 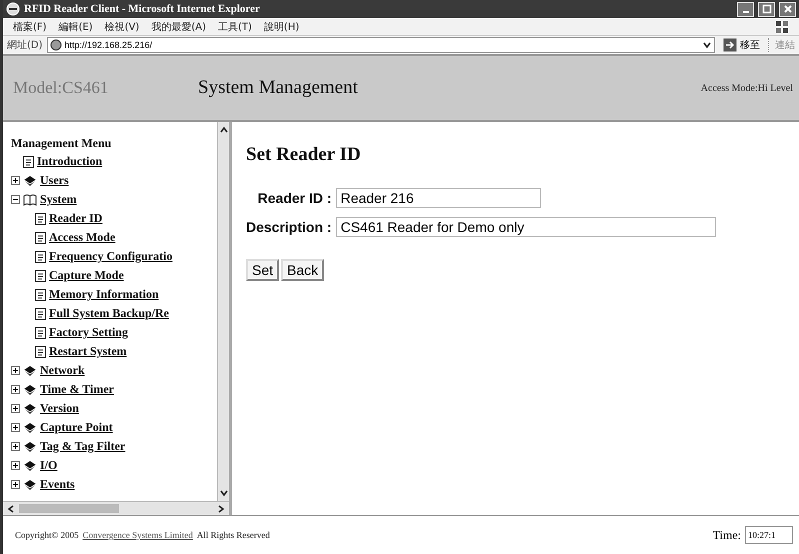 What do you see at coordinates (745, 9) in the screenshot?
I see `minimize-button` at bounding box center [745, 9].